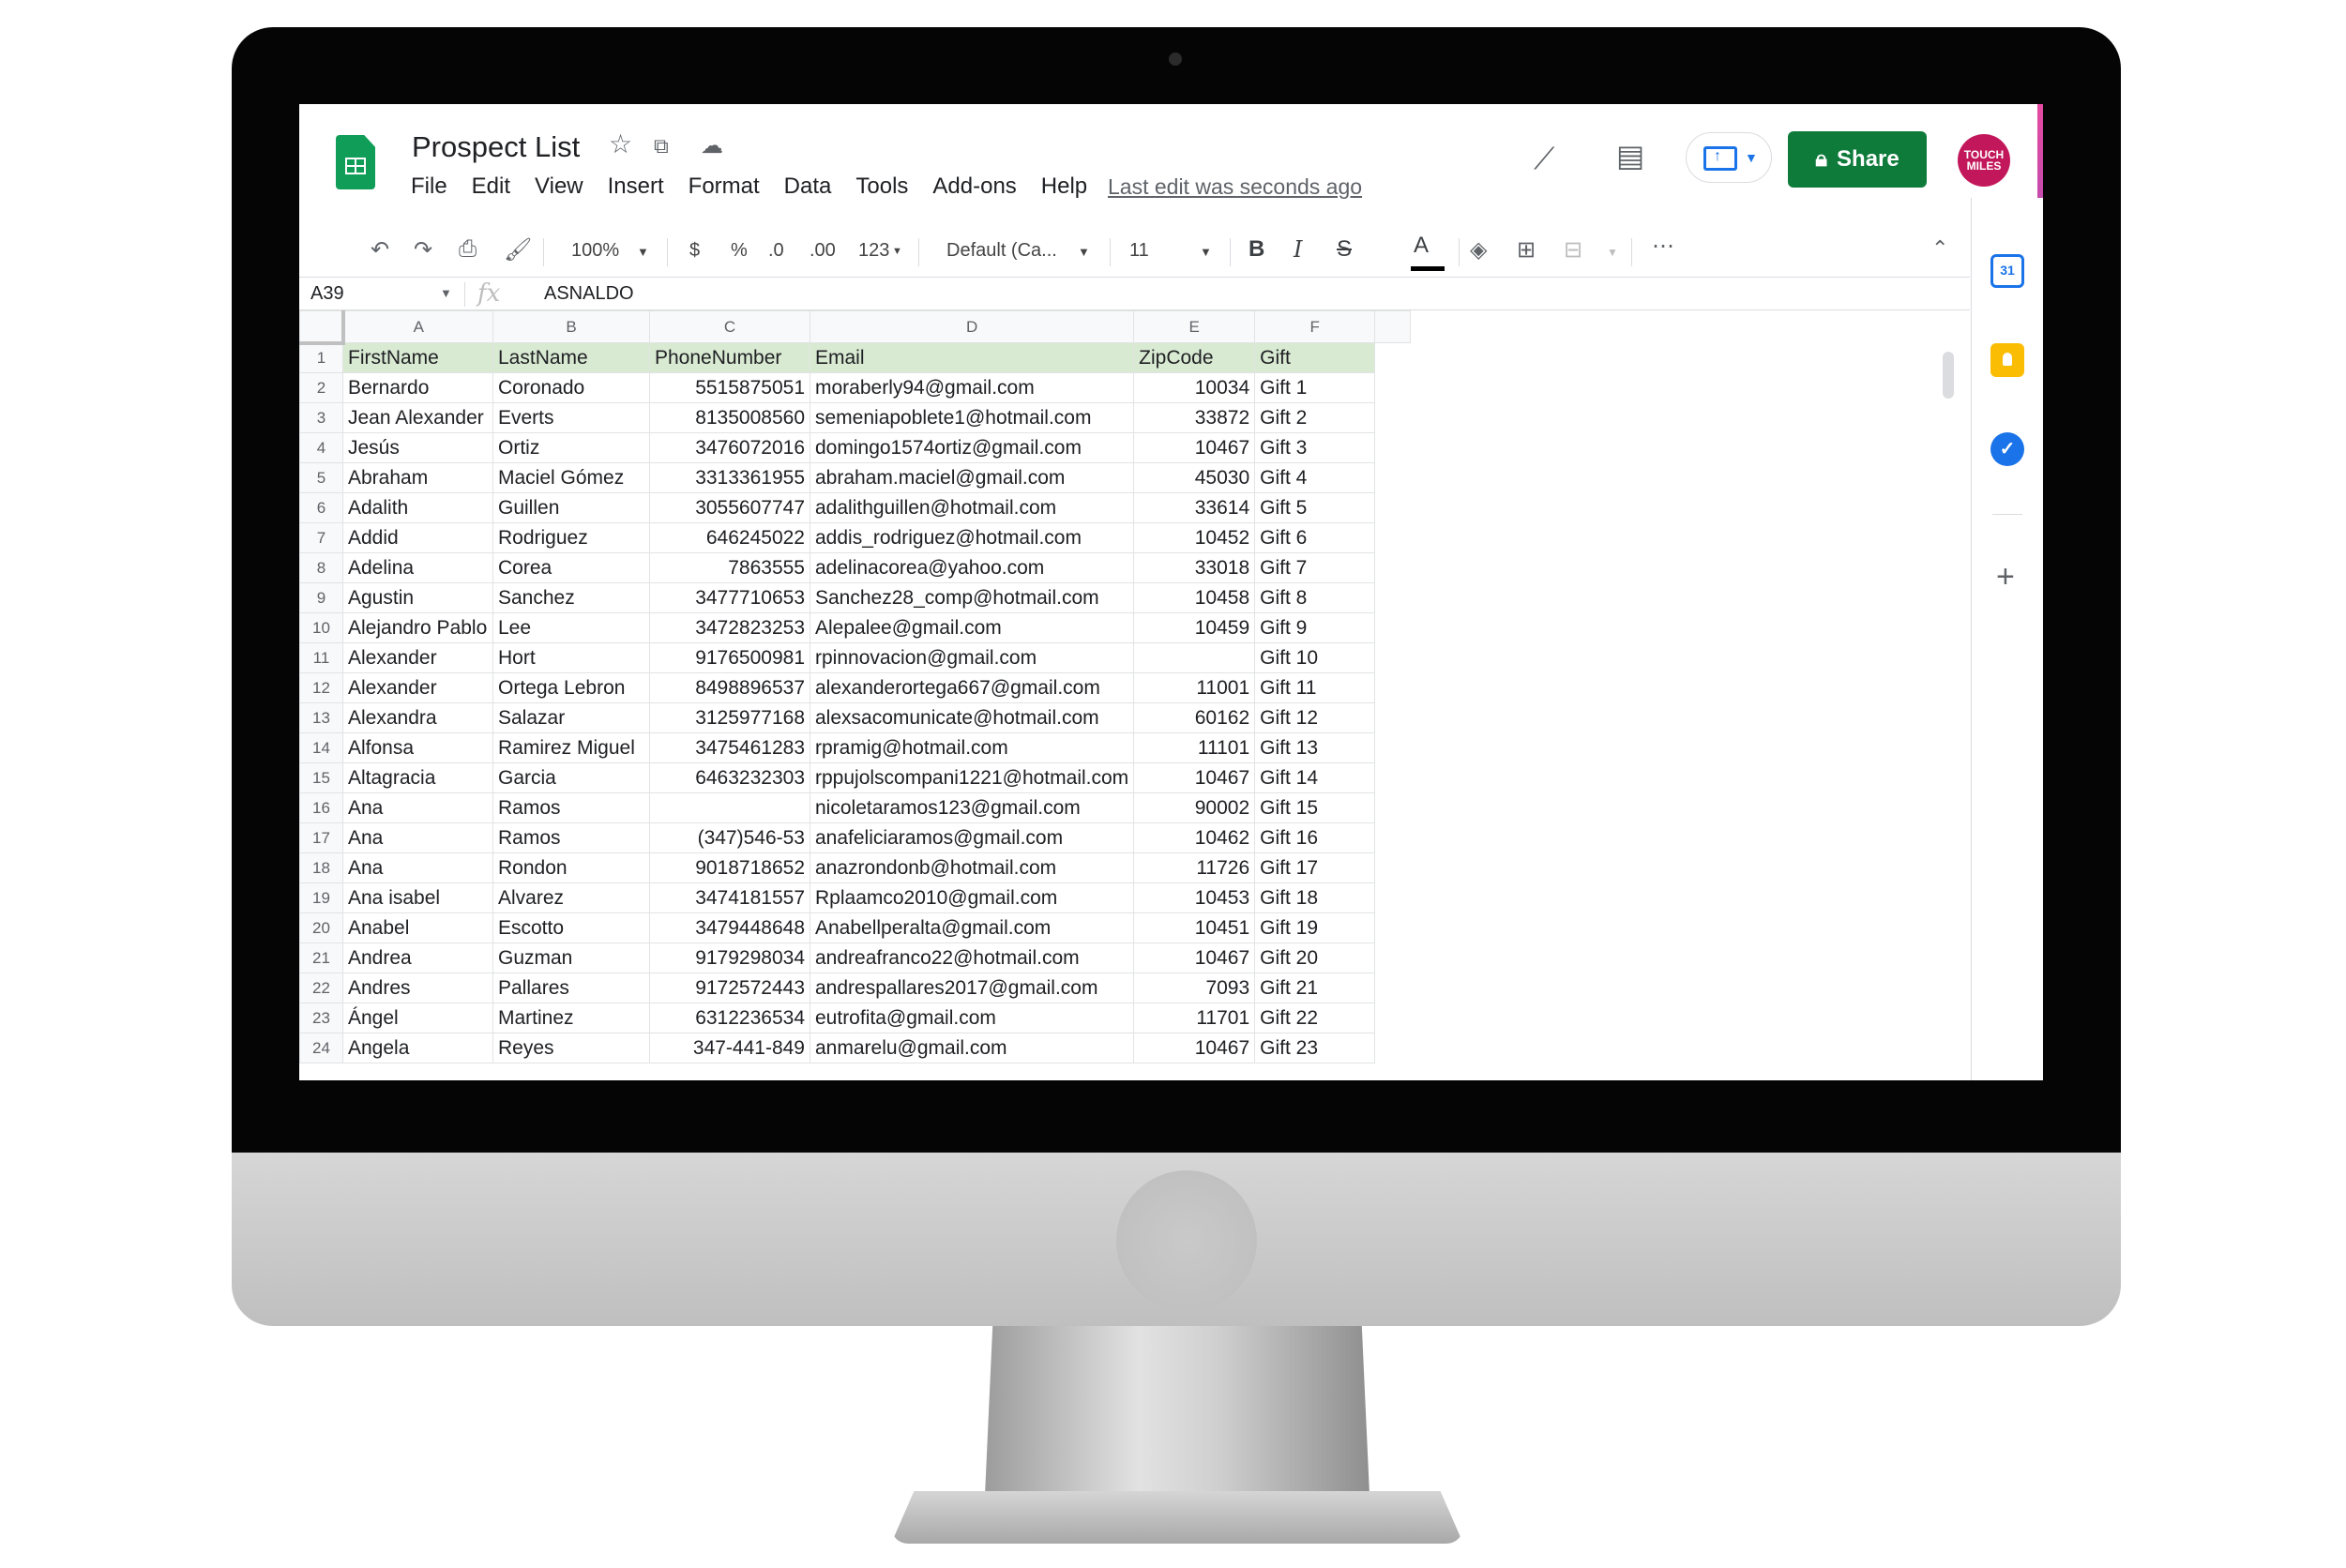 The height and width of the screenshot is (1568, 2346). What do you see at coordinates (729, 567) in the screenshot?
I see `cell: 7863555` at bounding box center [729, 567].